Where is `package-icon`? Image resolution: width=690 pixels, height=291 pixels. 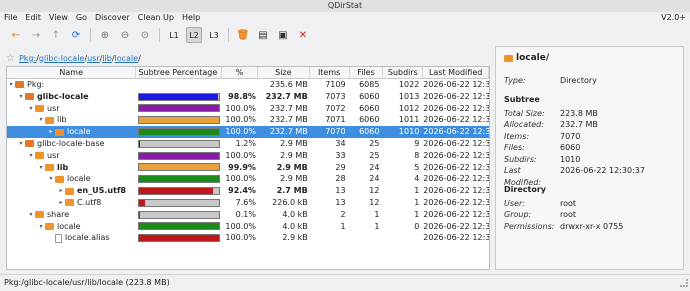
package-icon is located at coordinates (29, 97).